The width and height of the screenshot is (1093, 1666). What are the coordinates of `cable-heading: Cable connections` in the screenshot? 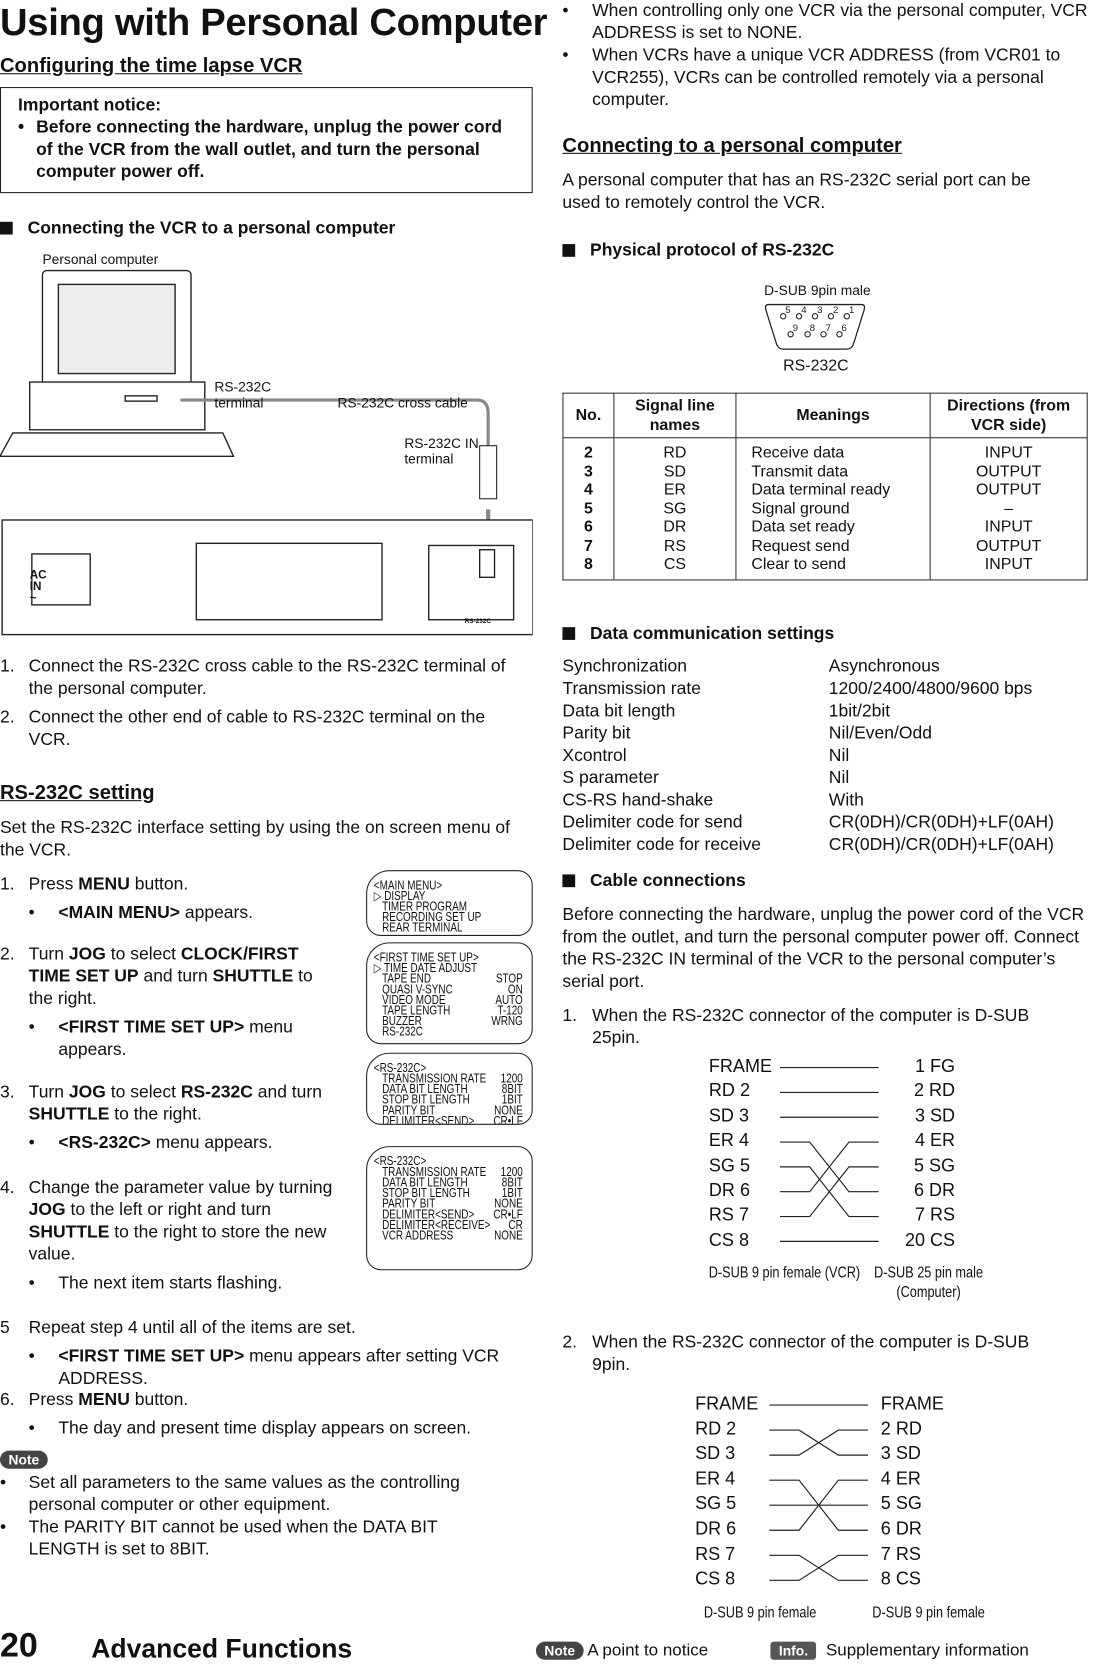 It's located at (654, 881).